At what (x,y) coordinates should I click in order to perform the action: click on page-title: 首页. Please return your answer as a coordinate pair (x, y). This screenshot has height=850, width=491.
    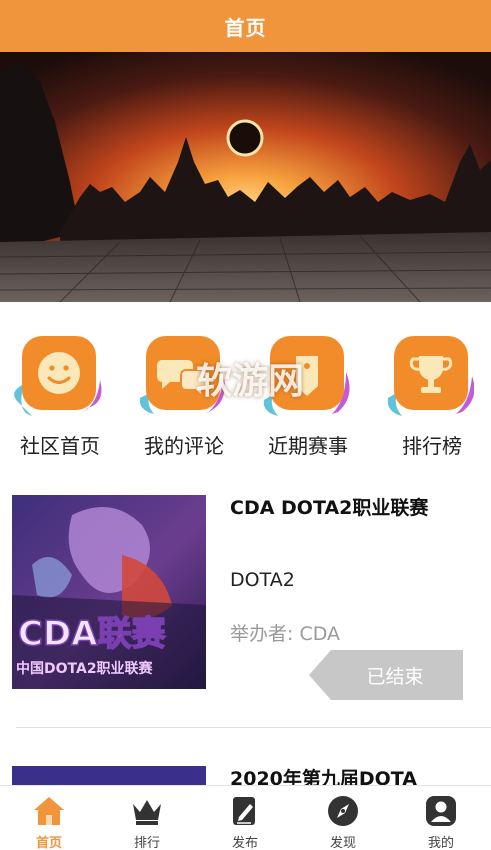
    Looking at the image, I should click on (245, 27).